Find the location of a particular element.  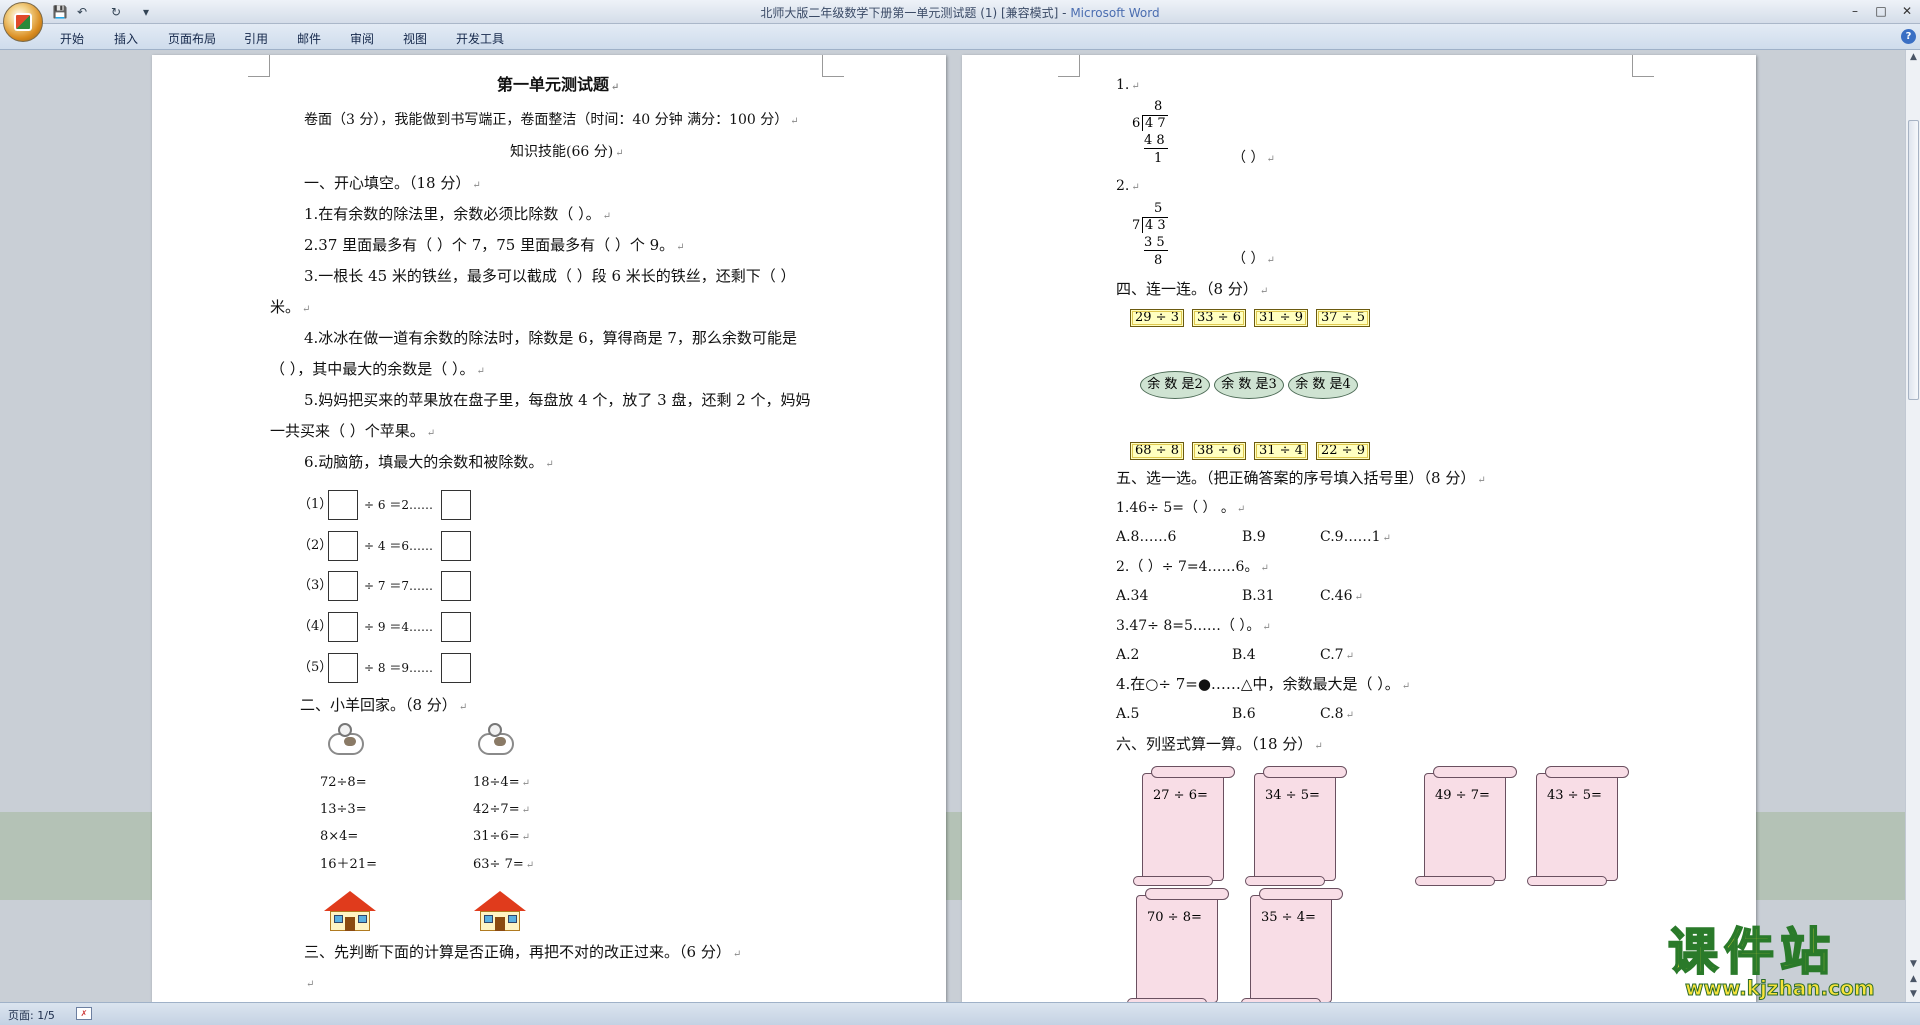

mc-option: C.9……1 ↵ is located at coordinates (1355, 537).